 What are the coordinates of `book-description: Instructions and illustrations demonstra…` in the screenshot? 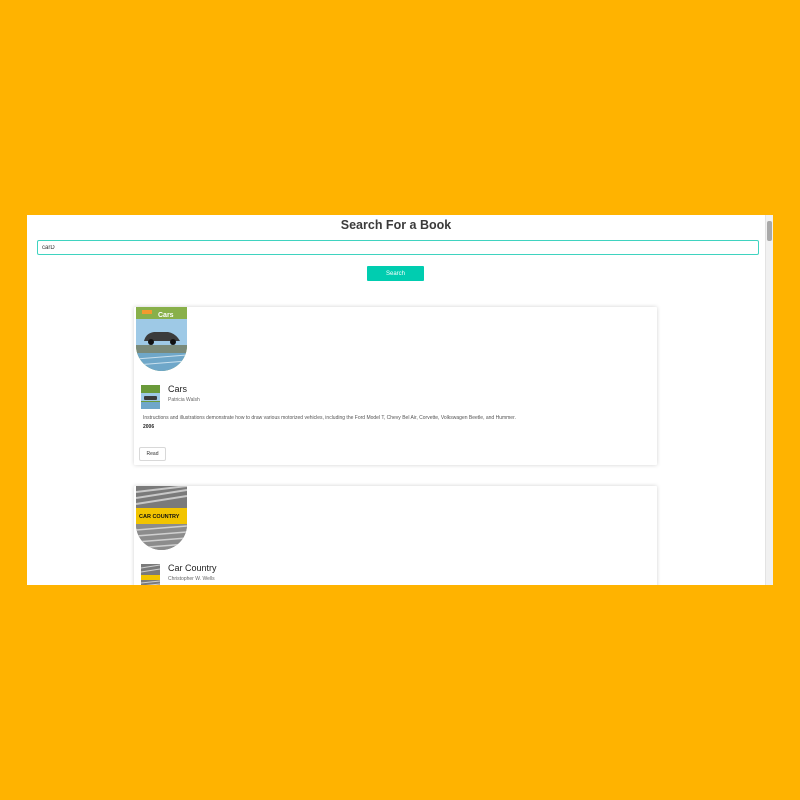 It's located at (329, 418).